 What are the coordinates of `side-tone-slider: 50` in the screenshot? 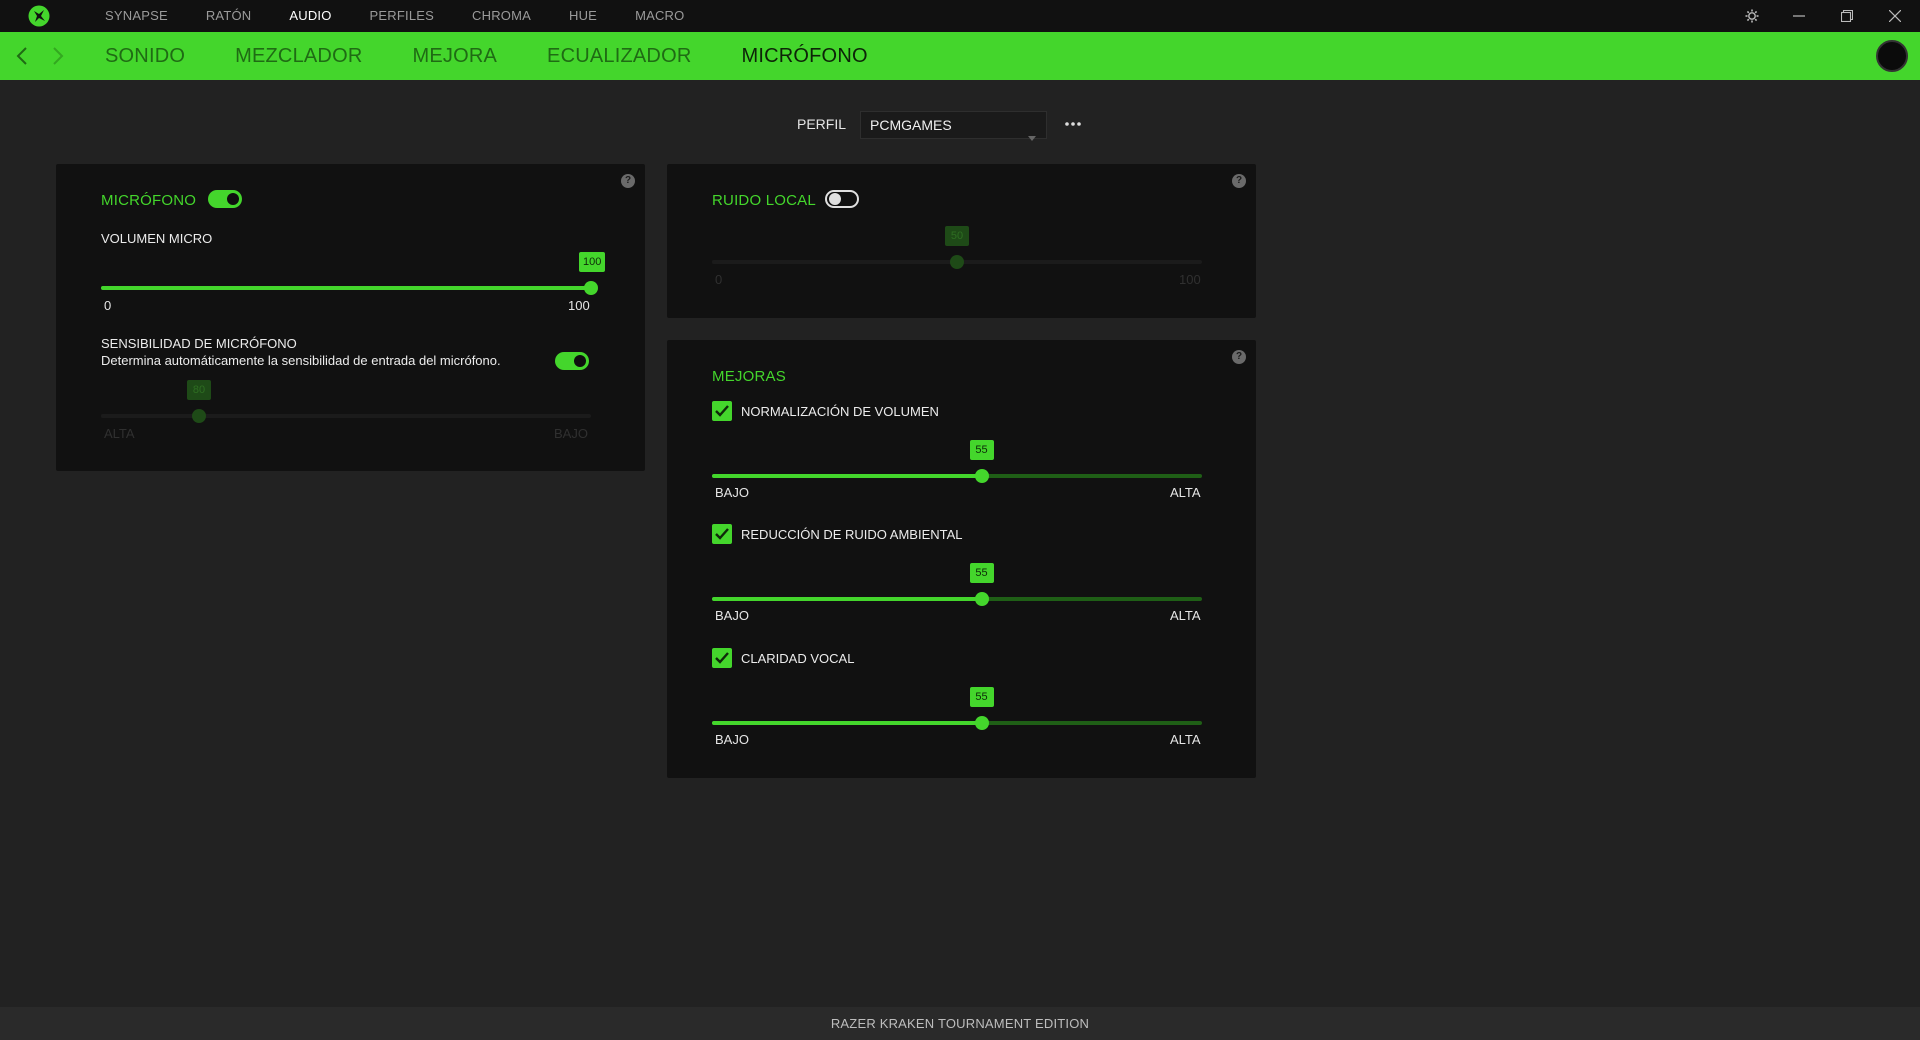 It's located at (957, 249).